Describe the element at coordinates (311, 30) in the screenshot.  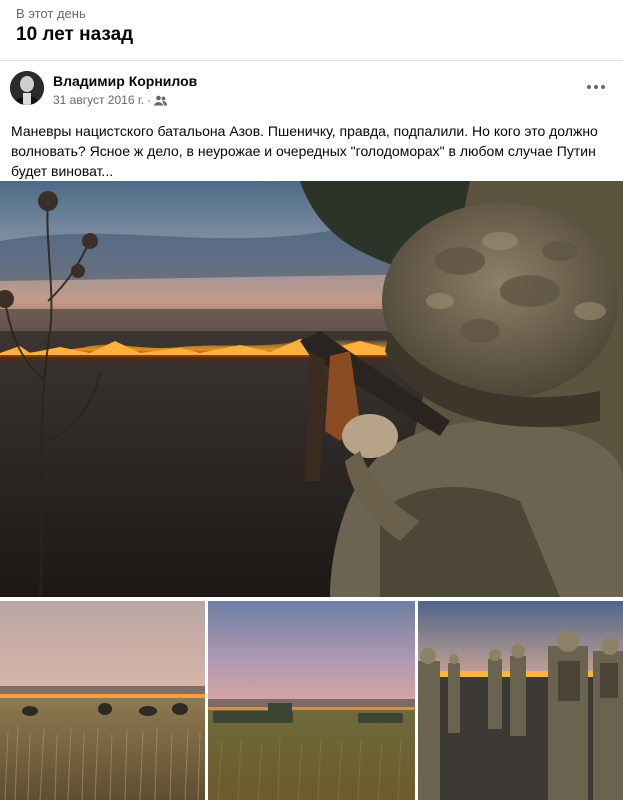
I see `memory-header: В этот день 10 лет назад` at that location.